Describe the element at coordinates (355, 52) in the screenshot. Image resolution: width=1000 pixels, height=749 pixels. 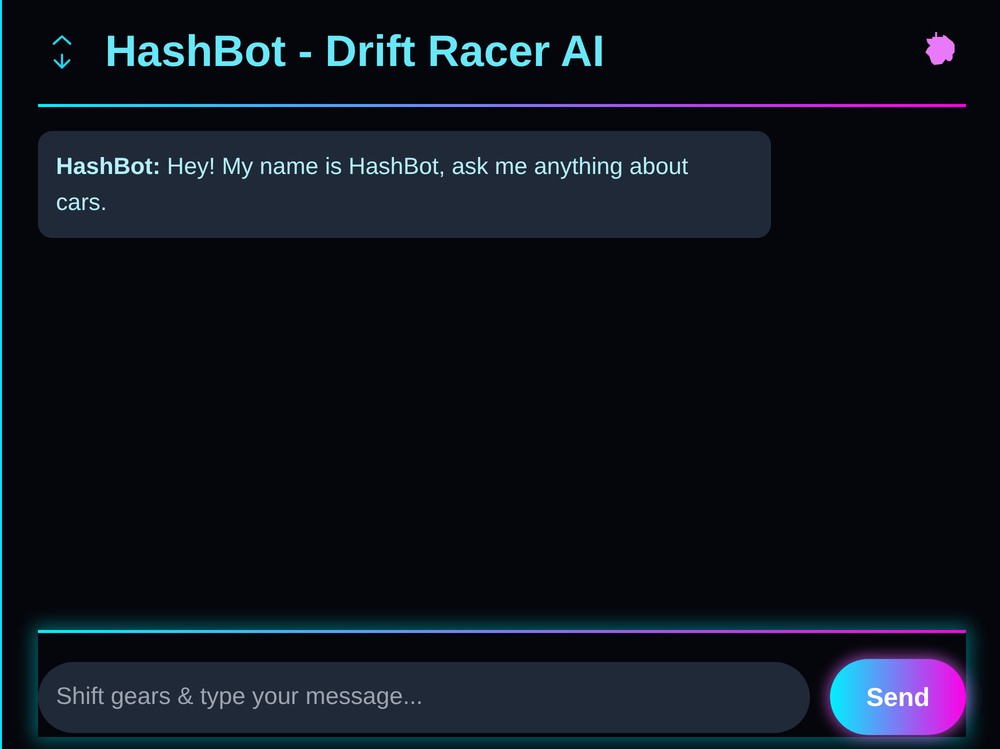
I see `app-title: HashBot - Drift Racer AI` at that location.